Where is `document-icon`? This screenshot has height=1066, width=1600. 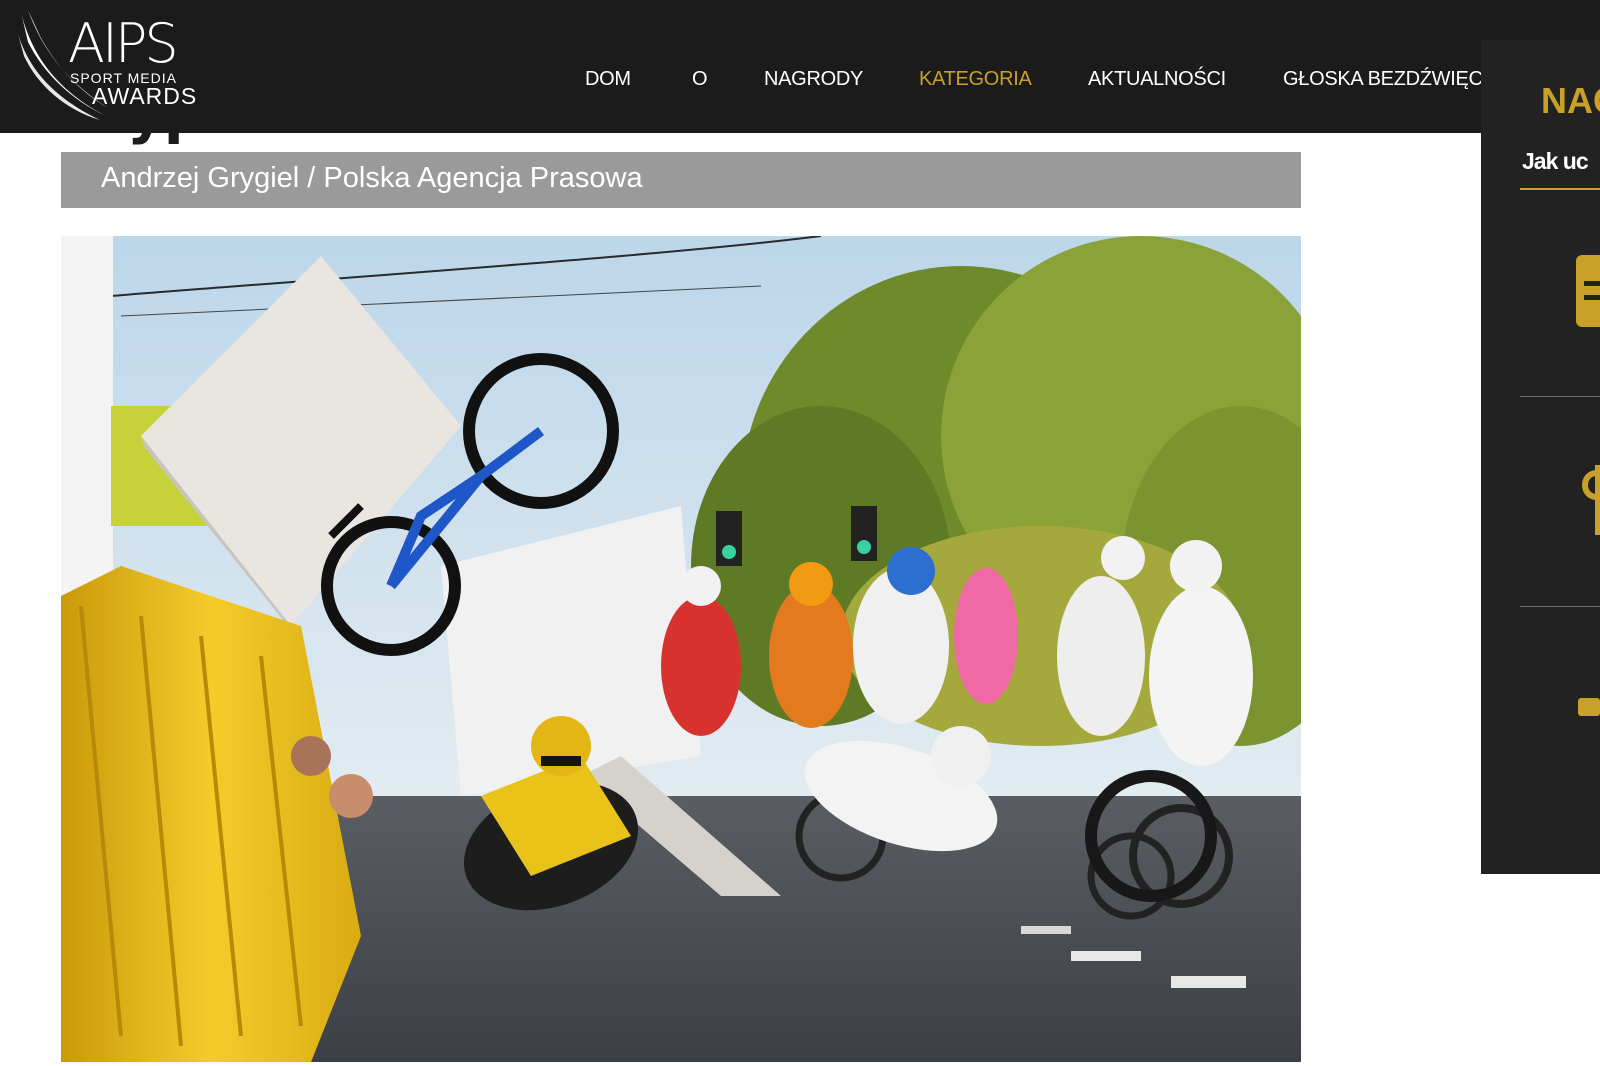
document-icon is located at coordinates (1588, 293).